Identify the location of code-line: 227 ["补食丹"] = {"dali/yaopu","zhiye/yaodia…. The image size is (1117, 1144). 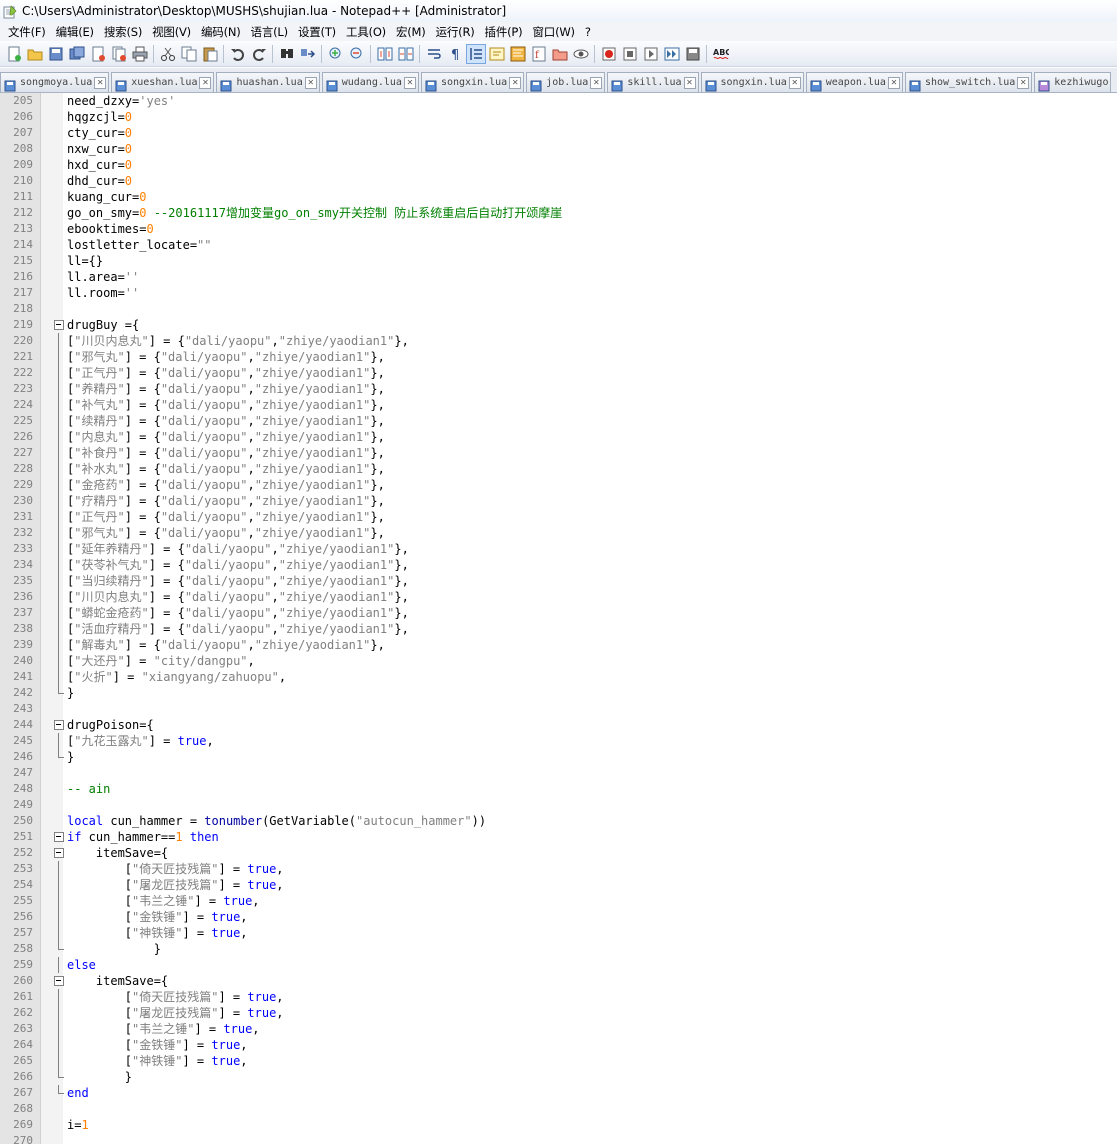
(558, 453).